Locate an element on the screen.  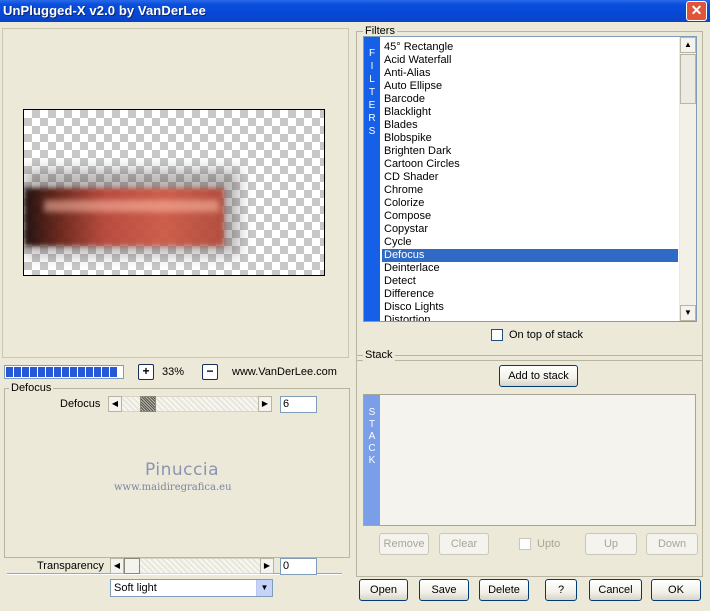
strip-letter: C is located at coordinates (372, 448).